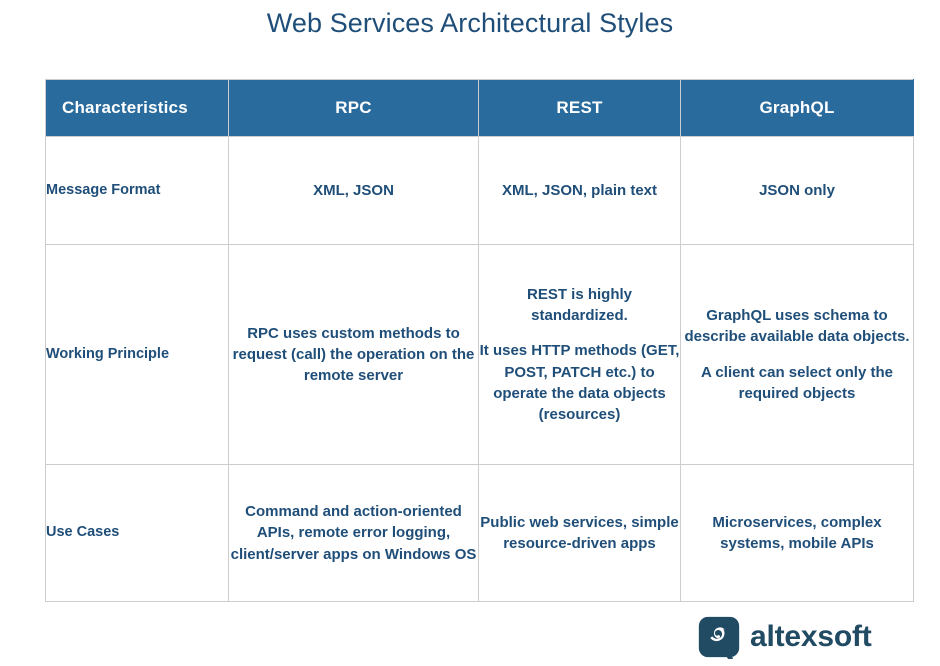  What do you see at coordinates (353, 108) in the screenshot?
I see `column-header-rpc: RPC` at bounding box center [353, 108].